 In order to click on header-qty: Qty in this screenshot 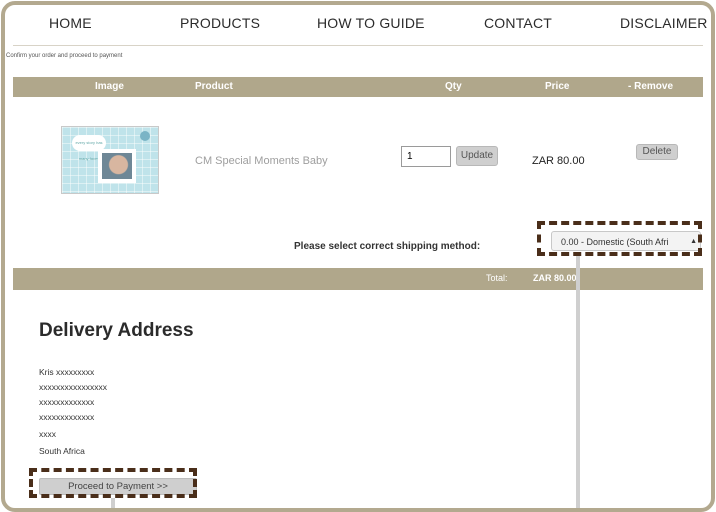, I will do `click(453, 86)`.